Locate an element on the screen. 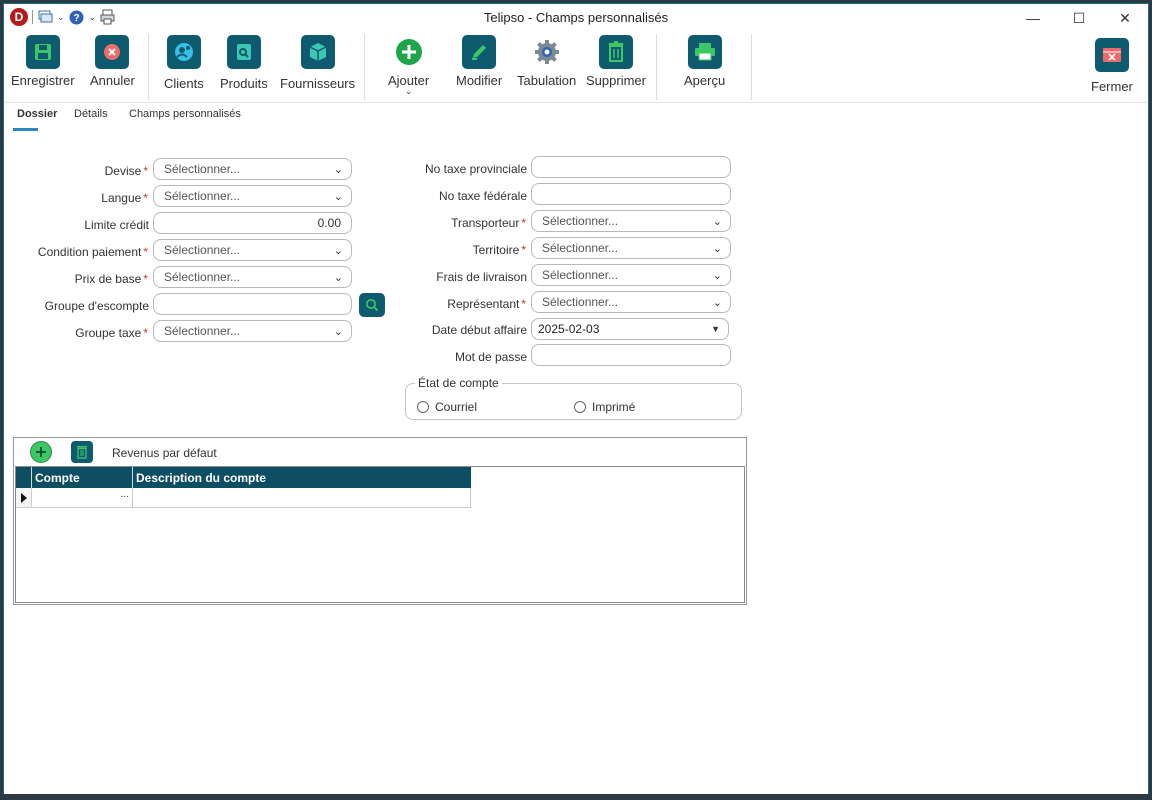  save-icon is located at coordinates (42, 52).